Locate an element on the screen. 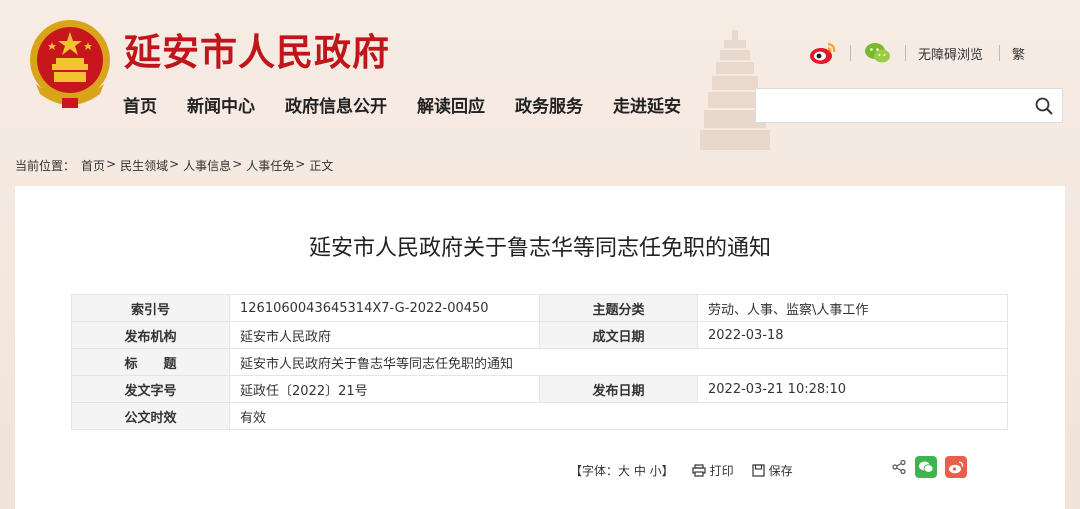 This screenshot has width=1080, height=509. save-button: 保存 is located at coordinates (772, 470).